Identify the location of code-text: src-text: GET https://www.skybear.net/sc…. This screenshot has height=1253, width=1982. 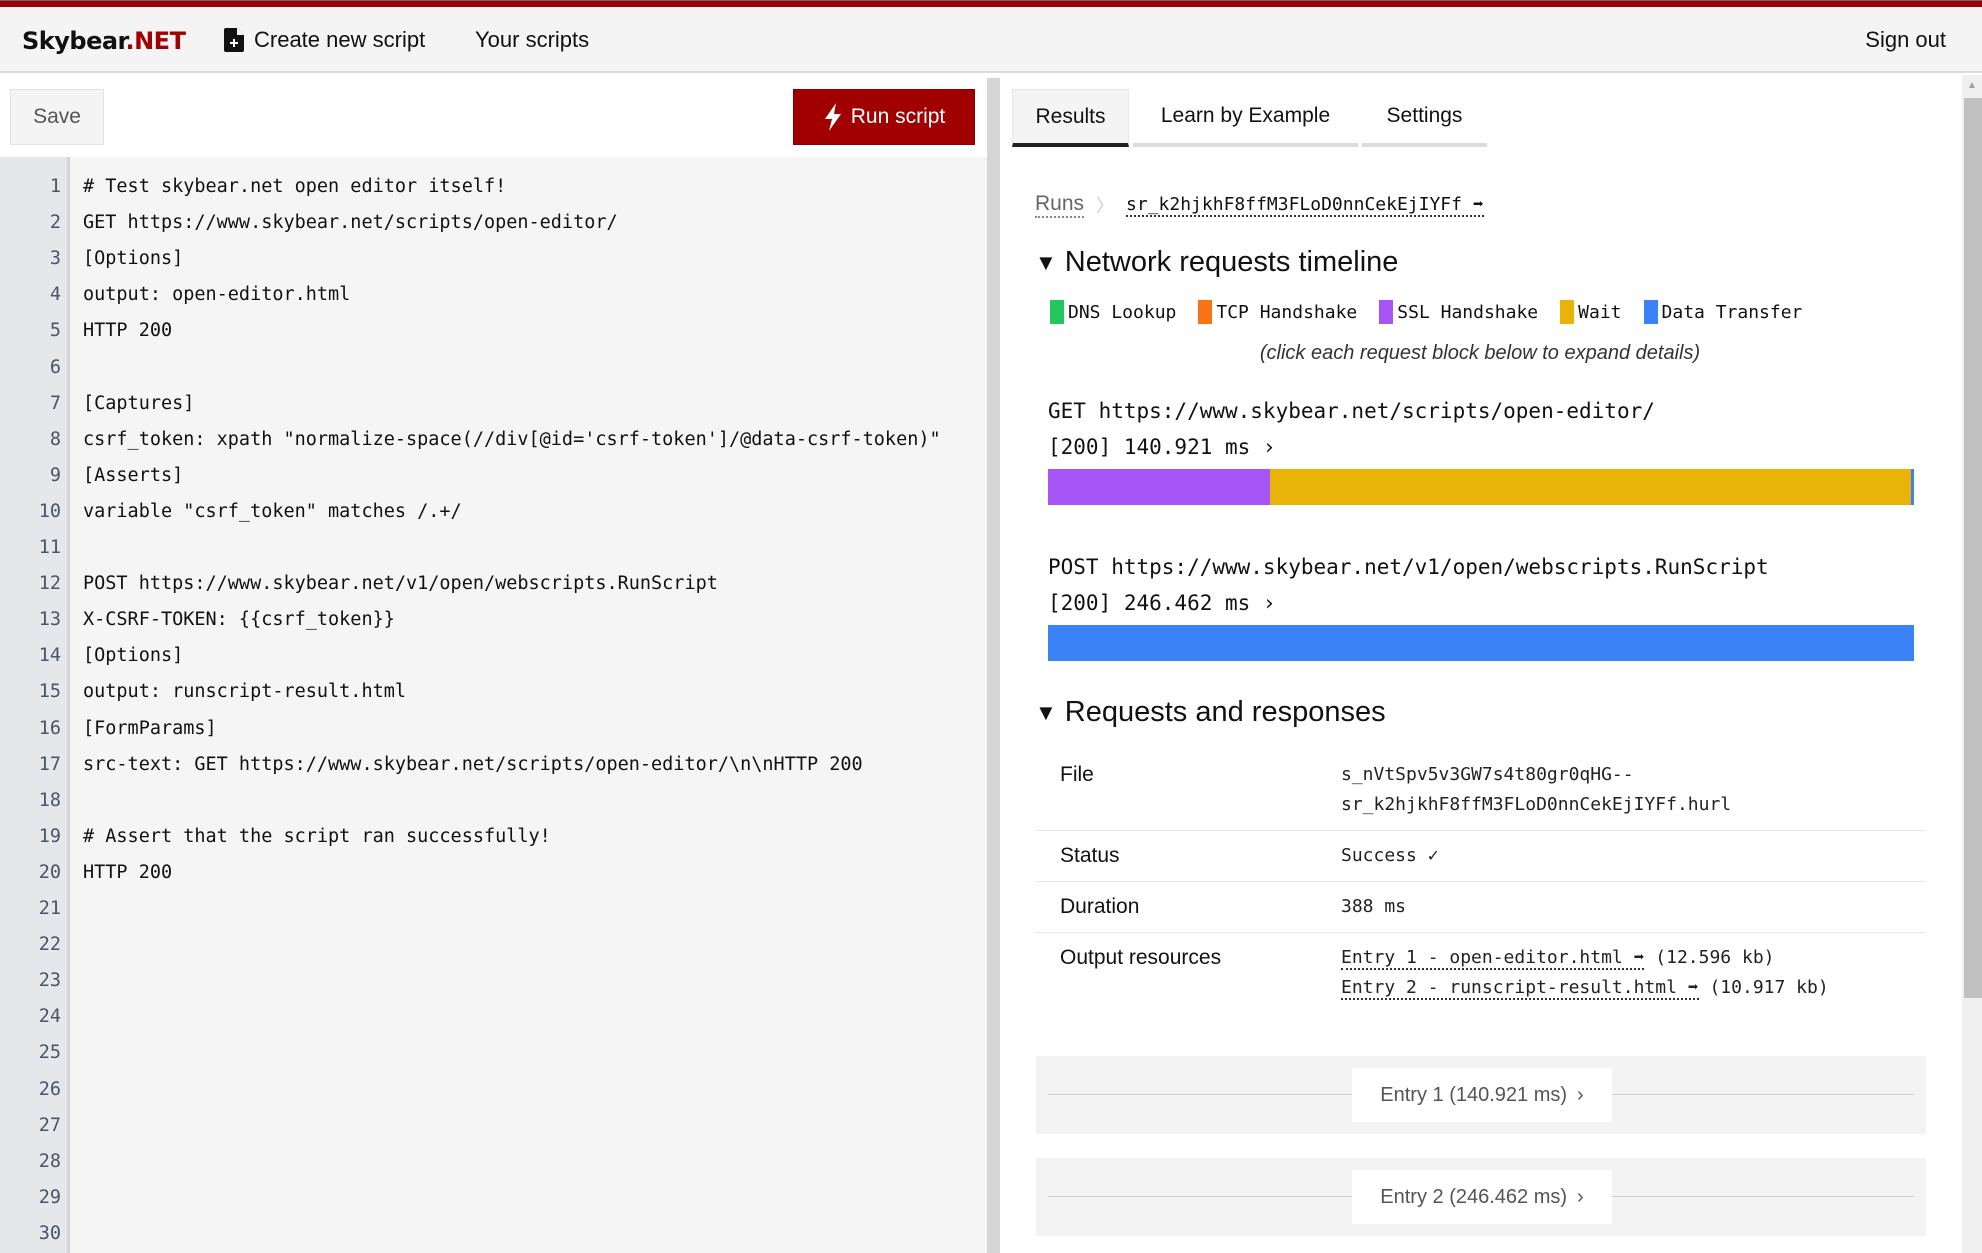
(473, 765).